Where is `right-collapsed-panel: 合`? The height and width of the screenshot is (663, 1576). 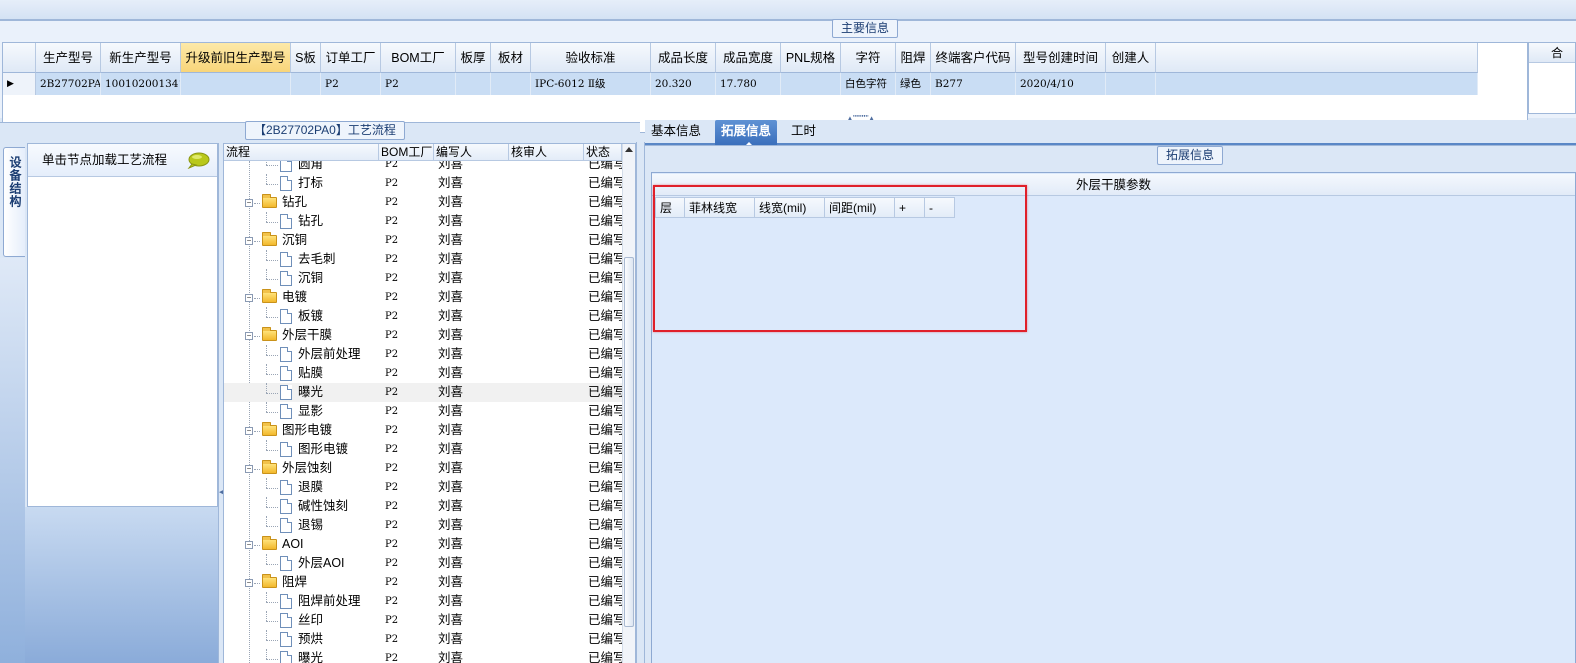 right-collapsed-panel: 合 is located at coordinates (1552, 78).